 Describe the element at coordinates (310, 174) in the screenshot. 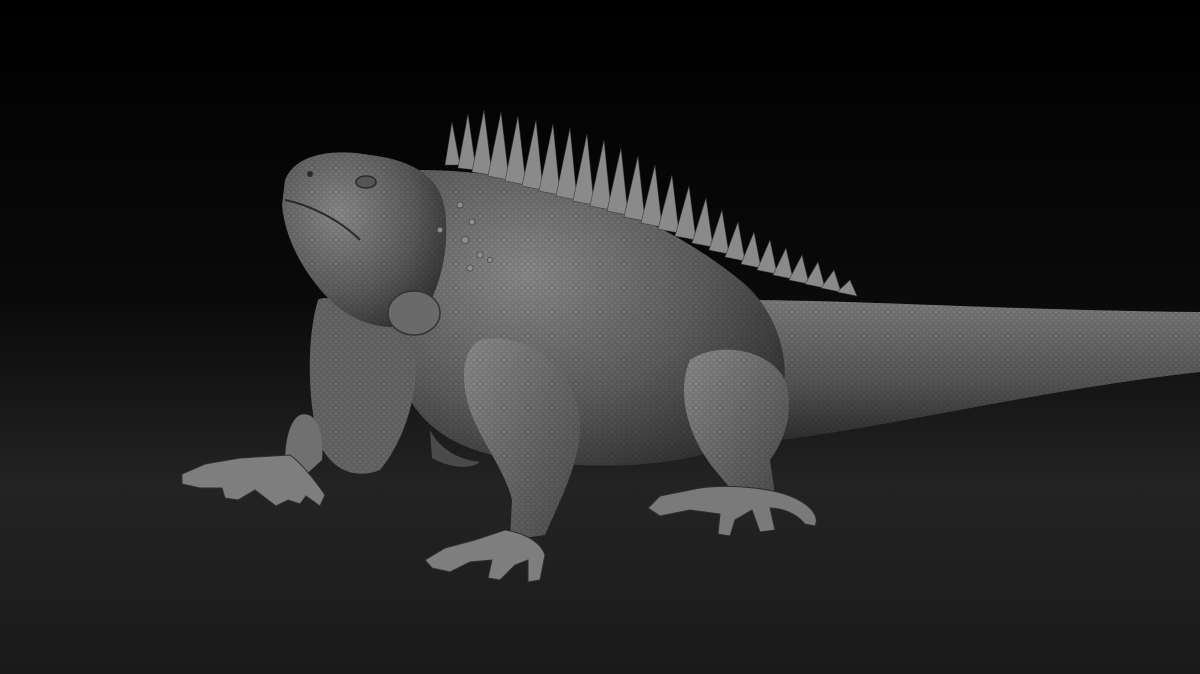

I see `nostril` at that location.